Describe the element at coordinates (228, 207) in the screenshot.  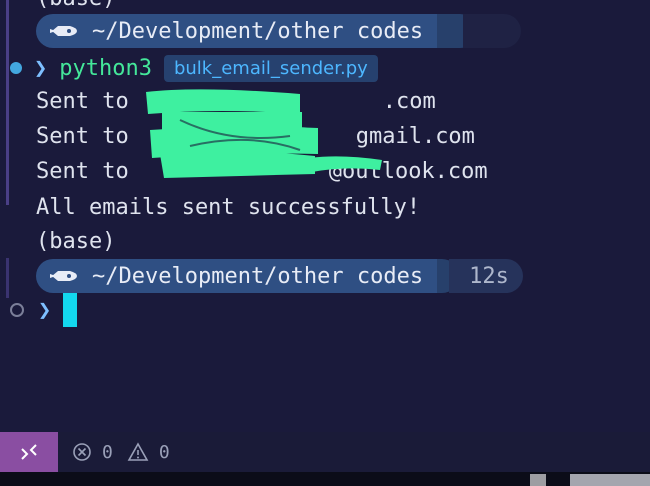
I see `success-message: All emails sent successfully!` at that location.